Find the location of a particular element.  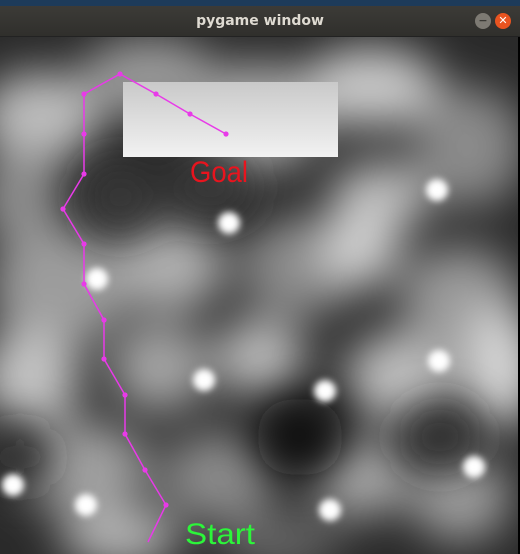

close-button: ✕ is located at coordinates (503, 21).